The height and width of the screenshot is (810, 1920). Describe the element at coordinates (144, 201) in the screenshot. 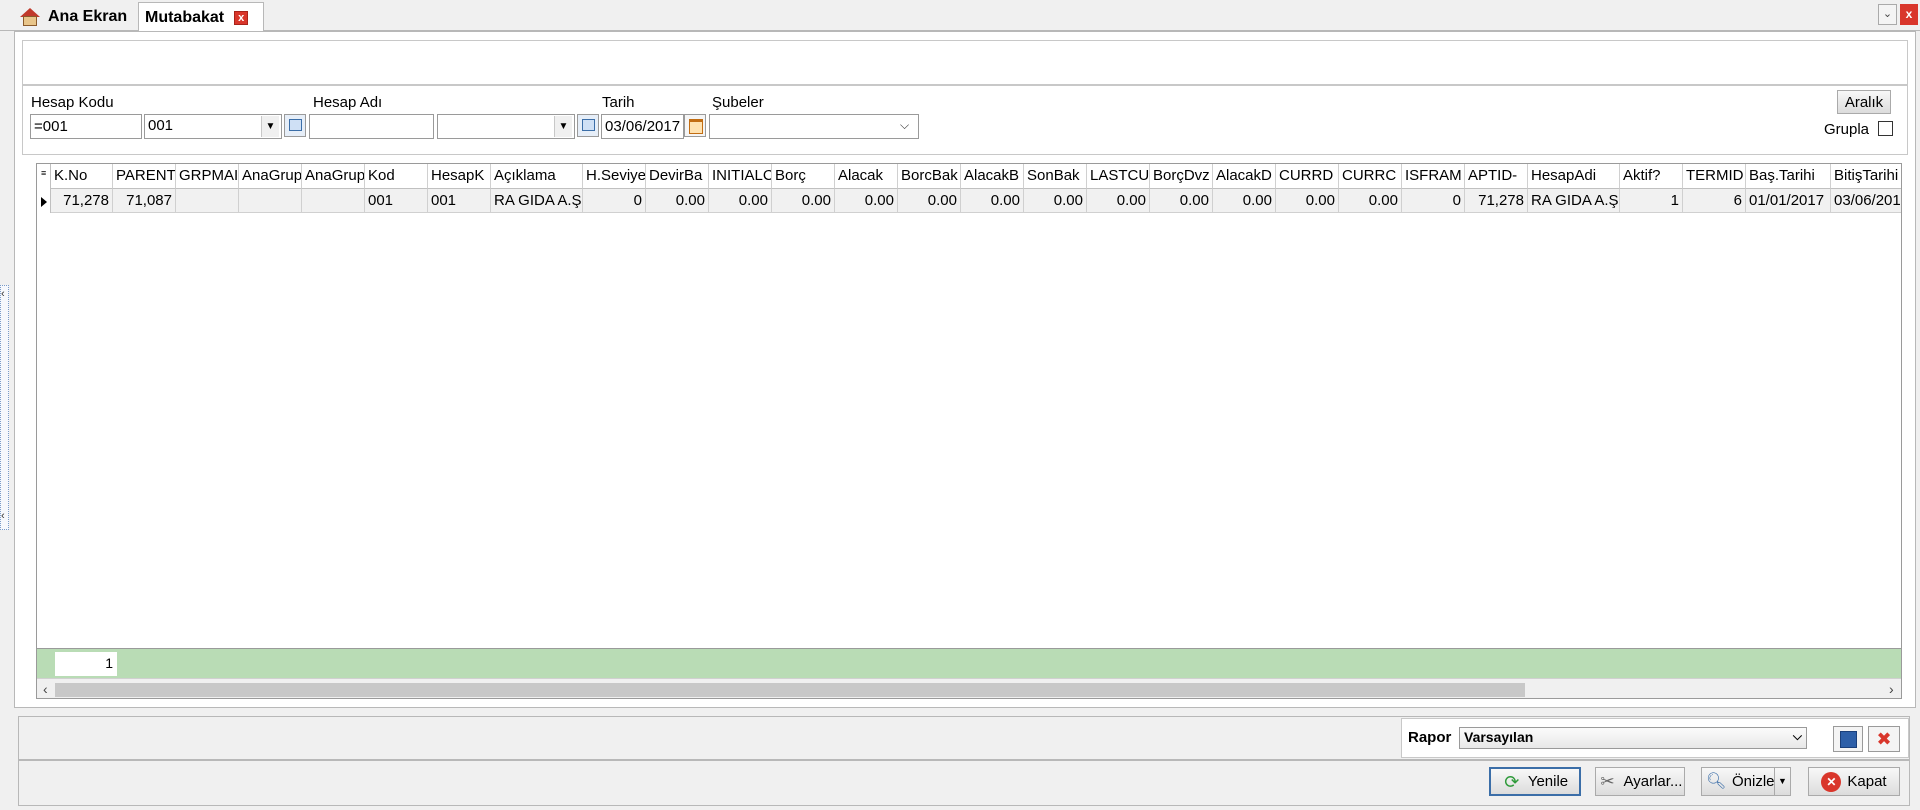

I see `table-cell: 71,087` at that location.